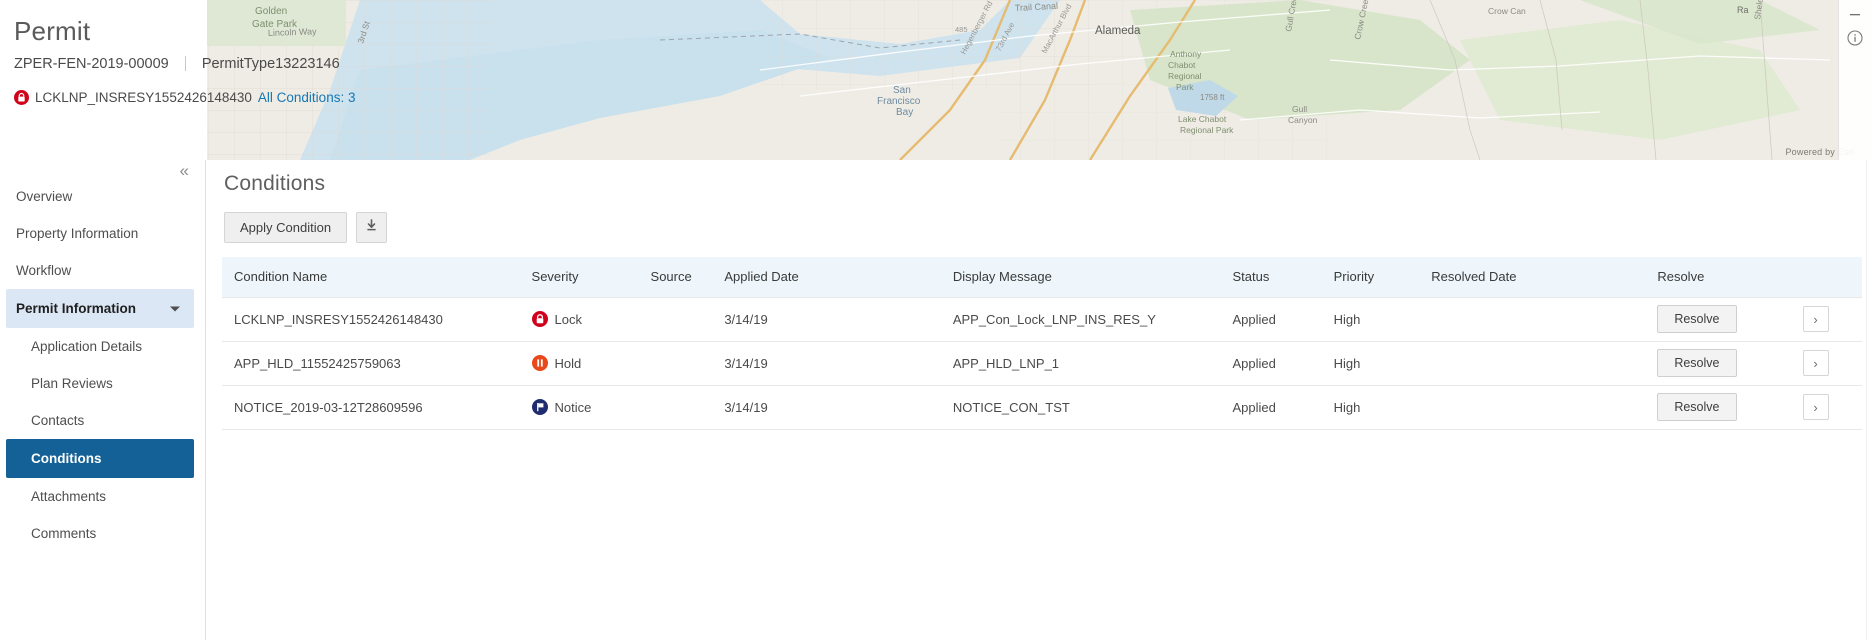  What do you see at coordinates (1303, 120) in the screenshot?
I see `svg-text: Canyon` at bounding box center [1303, 120].